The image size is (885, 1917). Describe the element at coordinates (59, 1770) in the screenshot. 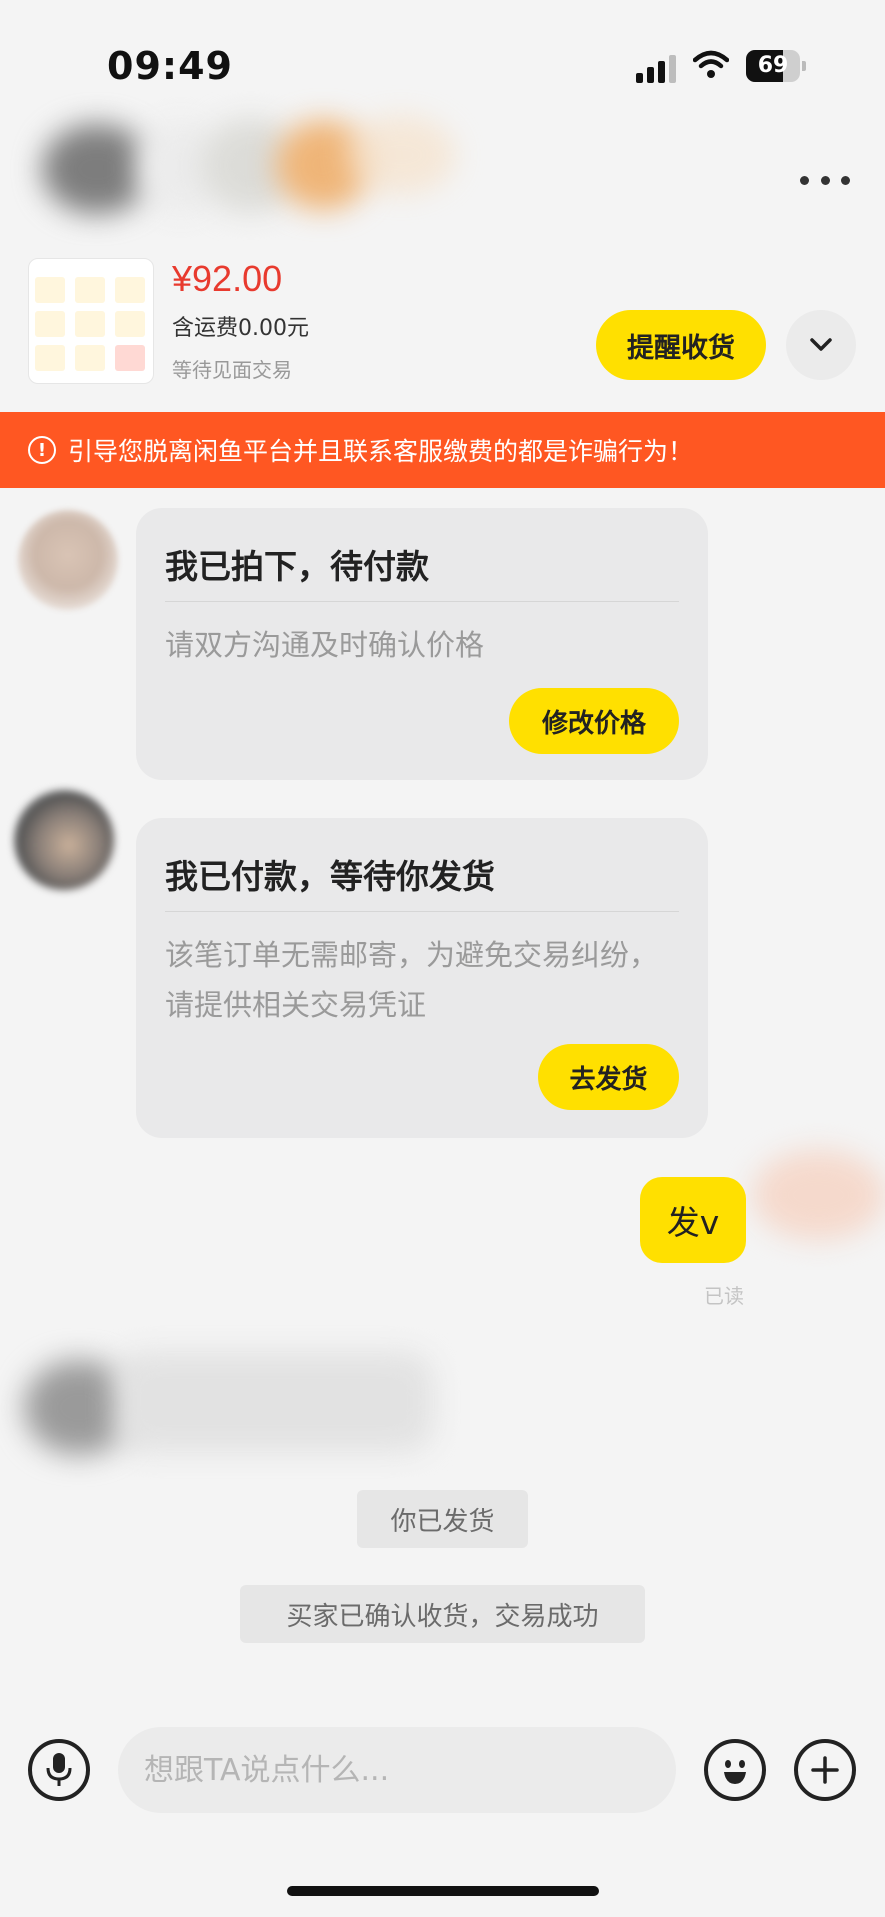

I see `voice-input-icon` at that location.